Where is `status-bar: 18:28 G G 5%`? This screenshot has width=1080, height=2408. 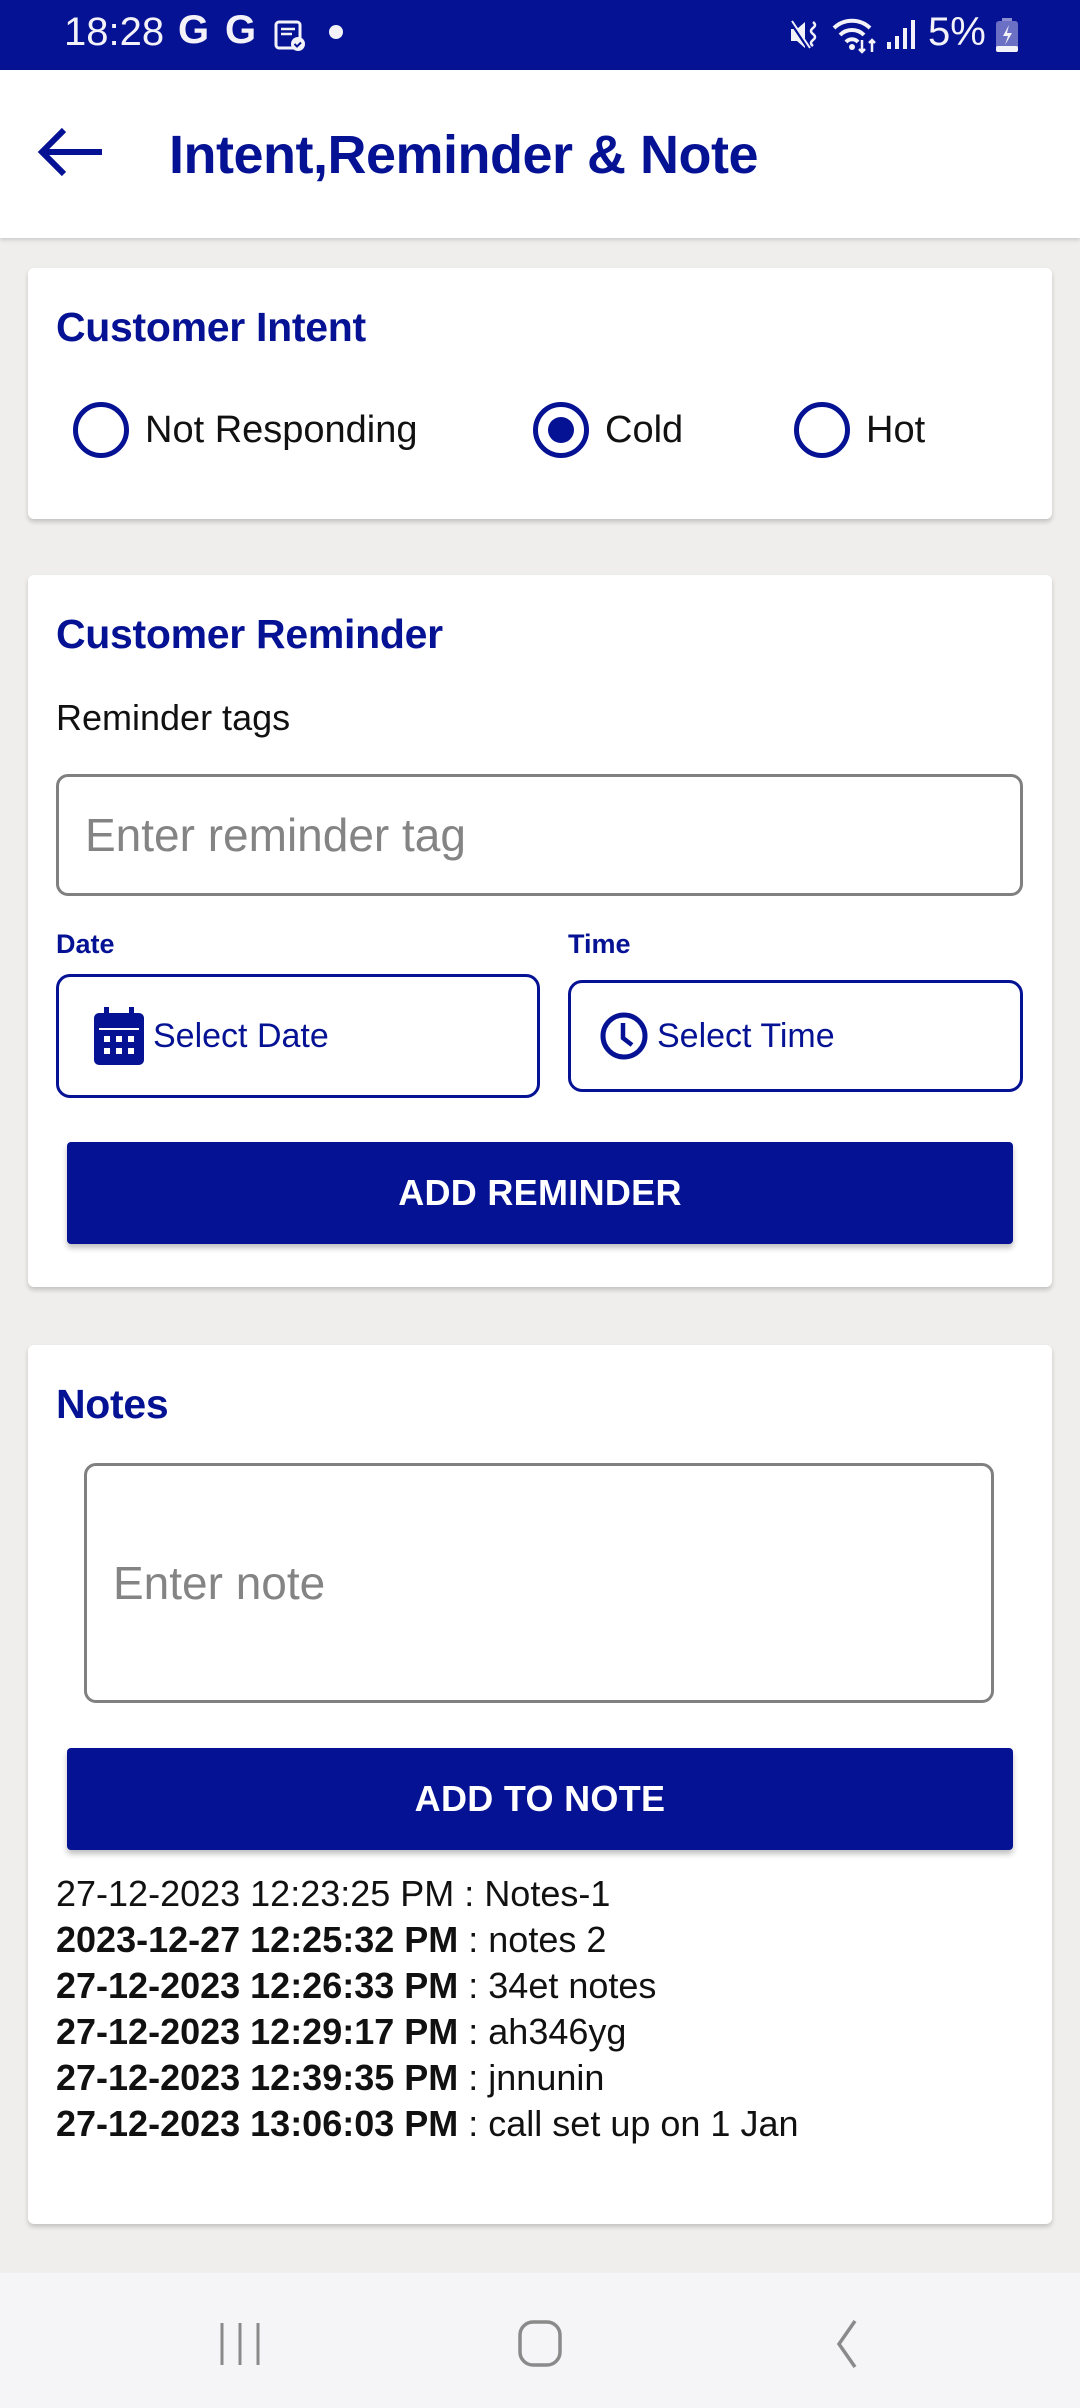 status-bar: 18:28 G G 5% is located at coordinates (540, 35).